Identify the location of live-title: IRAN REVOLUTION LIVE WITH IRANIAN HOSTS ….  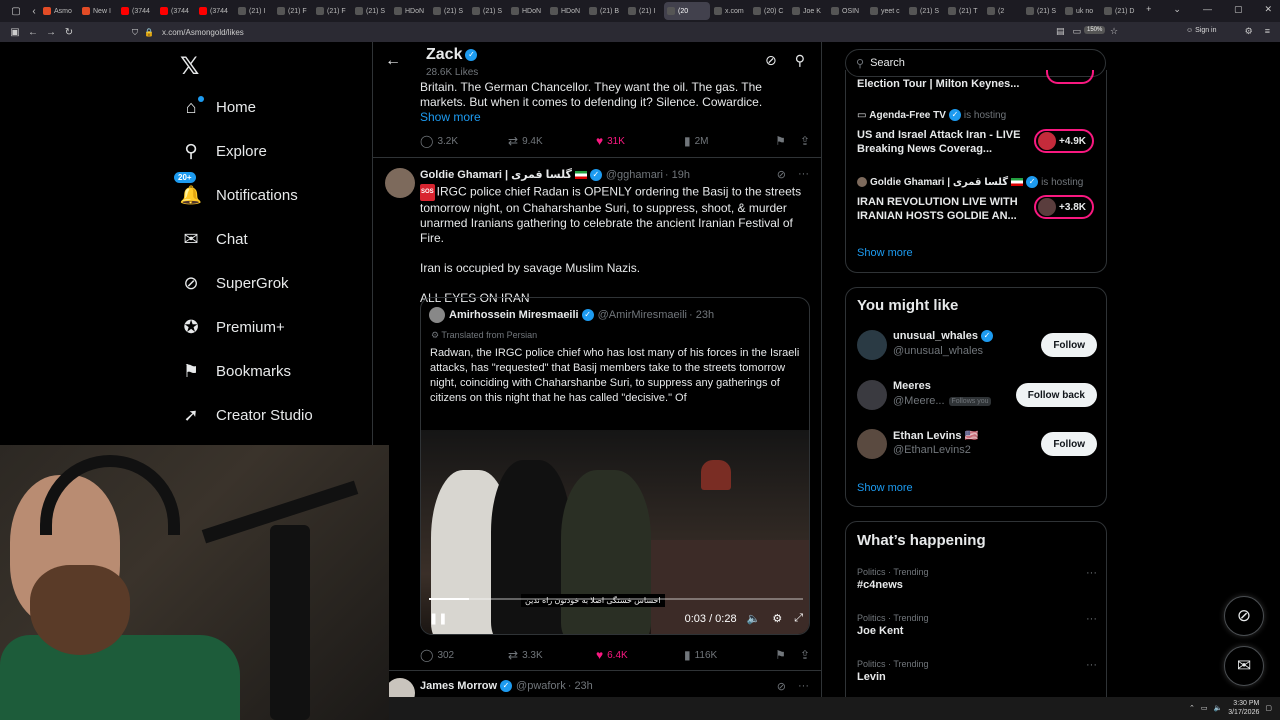
(942, 209).